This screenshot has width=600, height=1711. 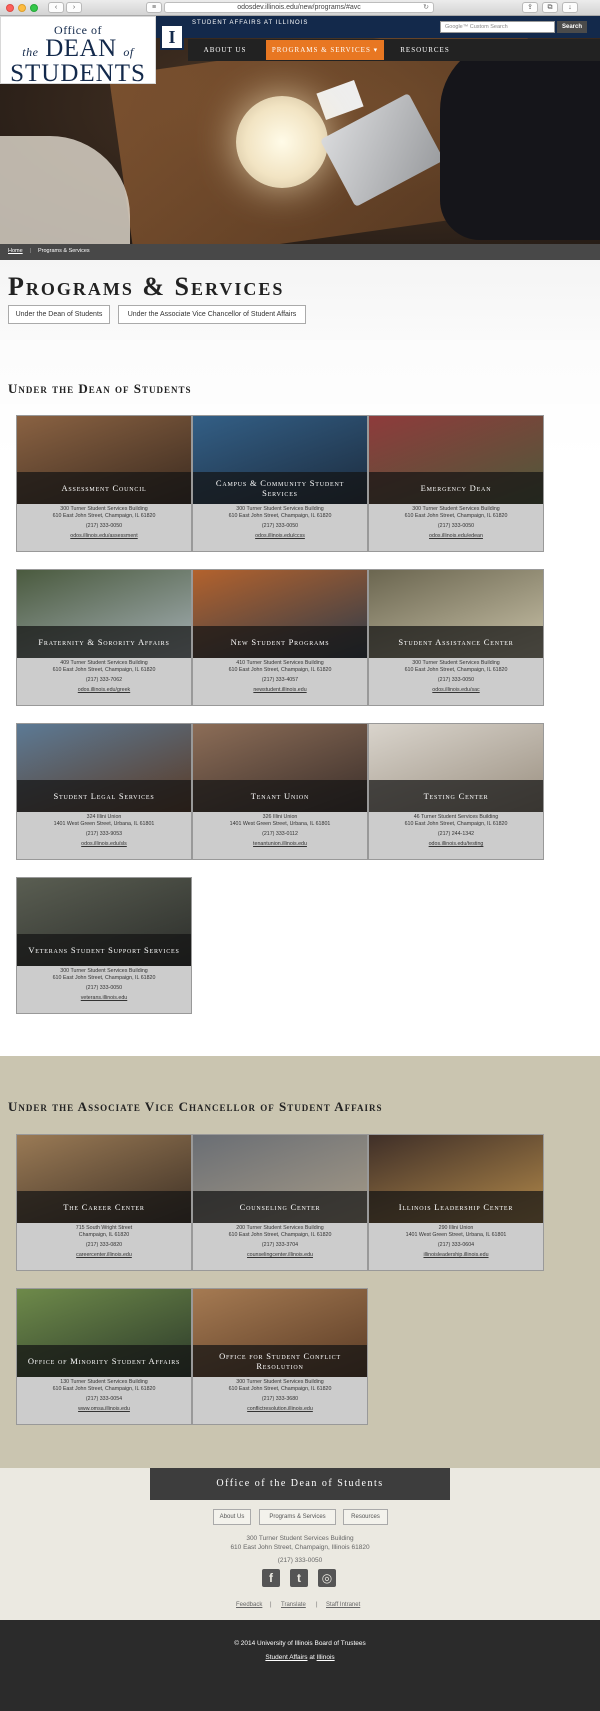 I want to click on program-title-band: Tenant Union, so click(x=280, y=796).